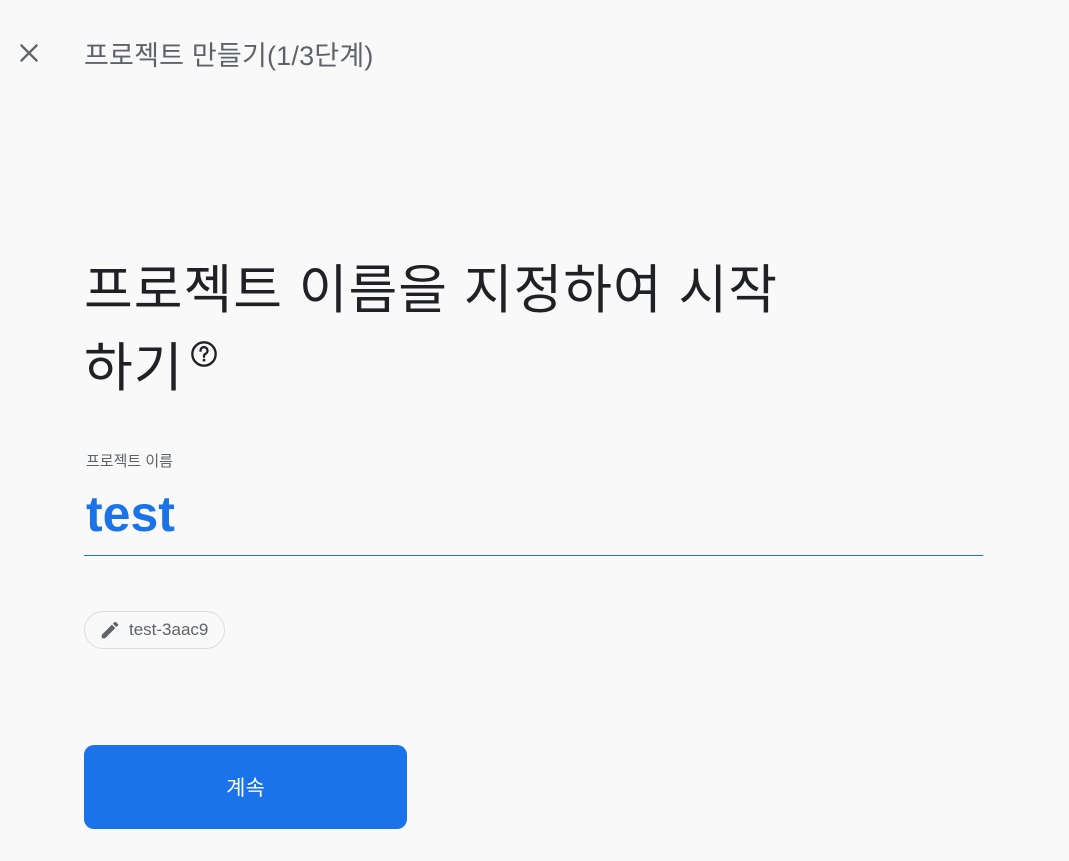 The width and height of the screenshot is (1069, 861). What do you see at coordinates (204, 354) in the screenshot?
I see `help-icon` at bounding box center [204, 354].